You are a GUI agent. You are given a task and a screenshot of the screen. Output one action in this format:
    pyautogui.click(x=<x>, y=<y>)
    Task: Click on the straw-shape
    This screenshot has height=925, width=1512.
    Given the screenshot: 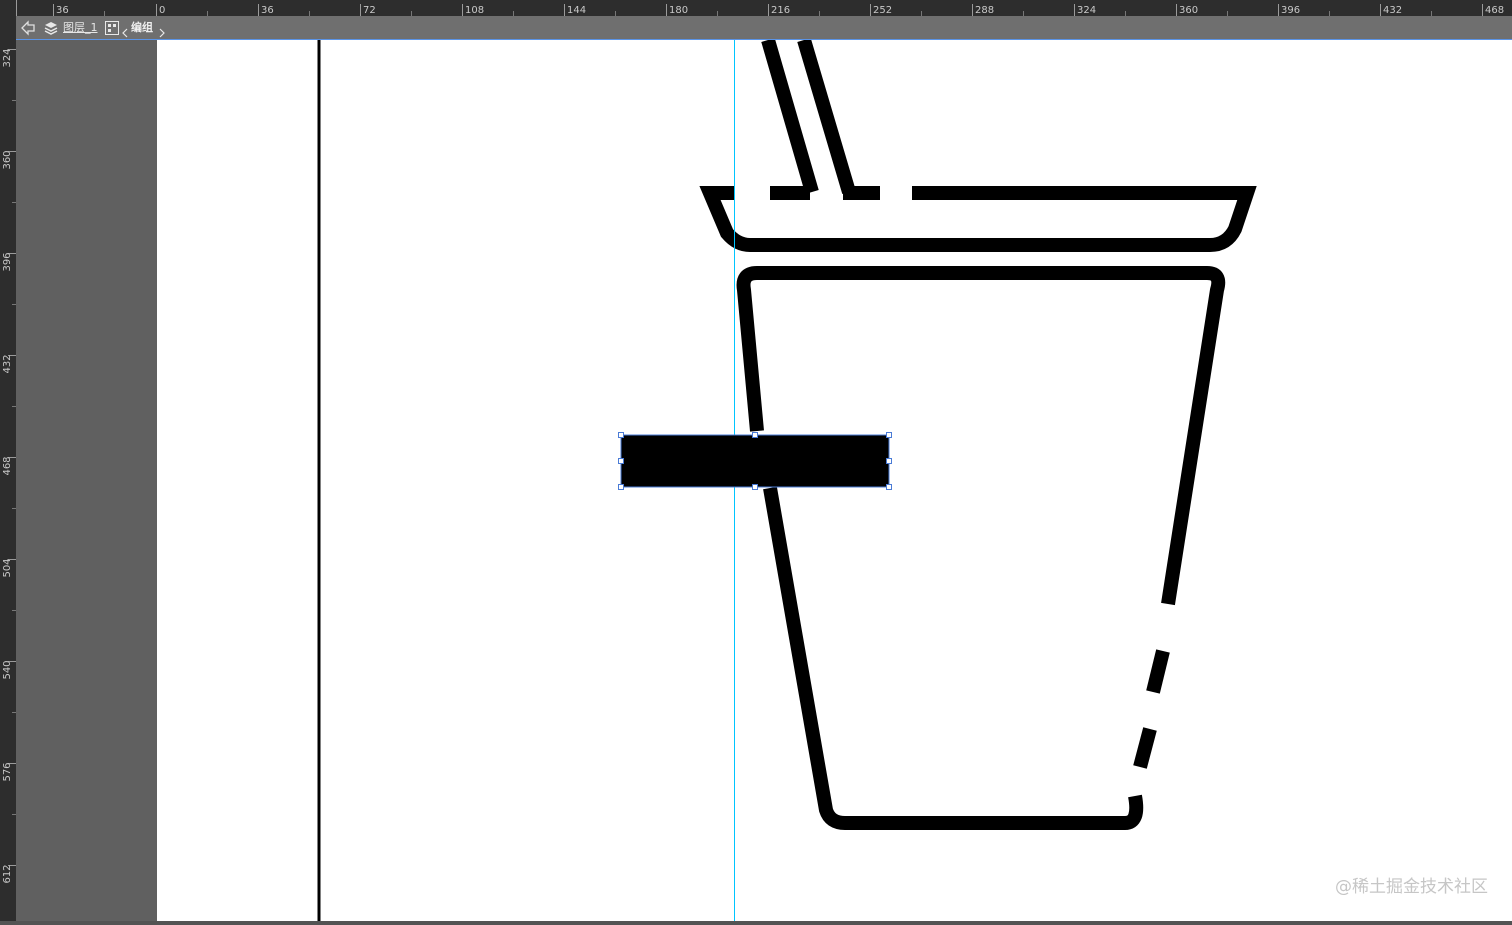 What is the action you would take?
    pyautogui.click(x=808, y=117)
    